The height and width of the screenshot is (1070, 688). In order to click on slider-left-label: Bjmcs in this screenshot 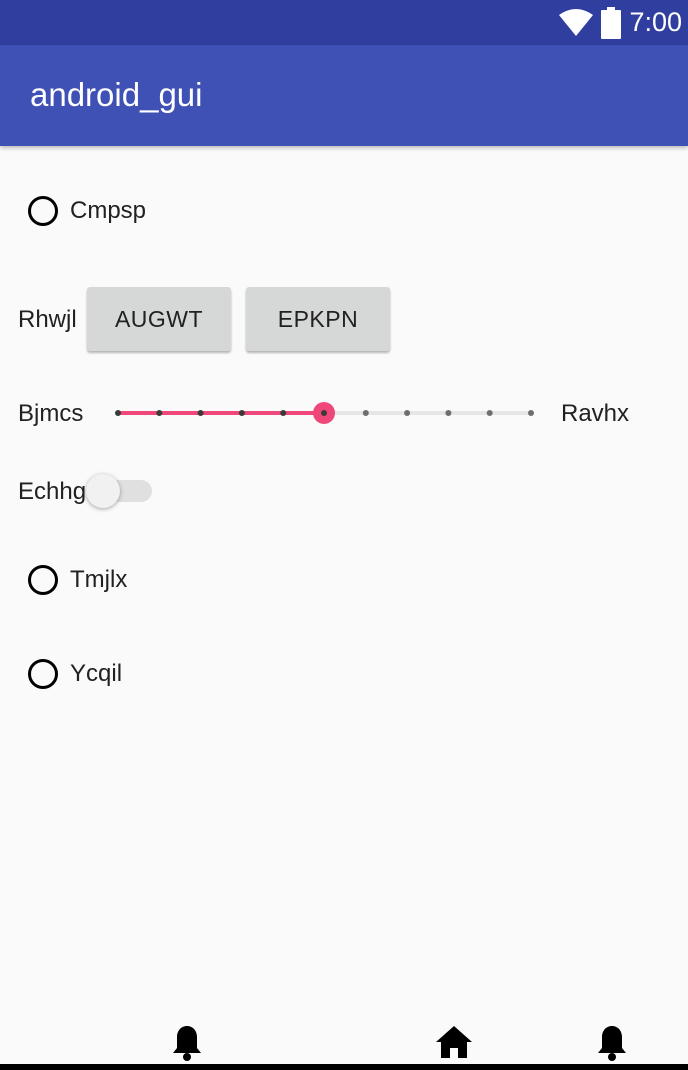, I will do `click(51, 413)`.